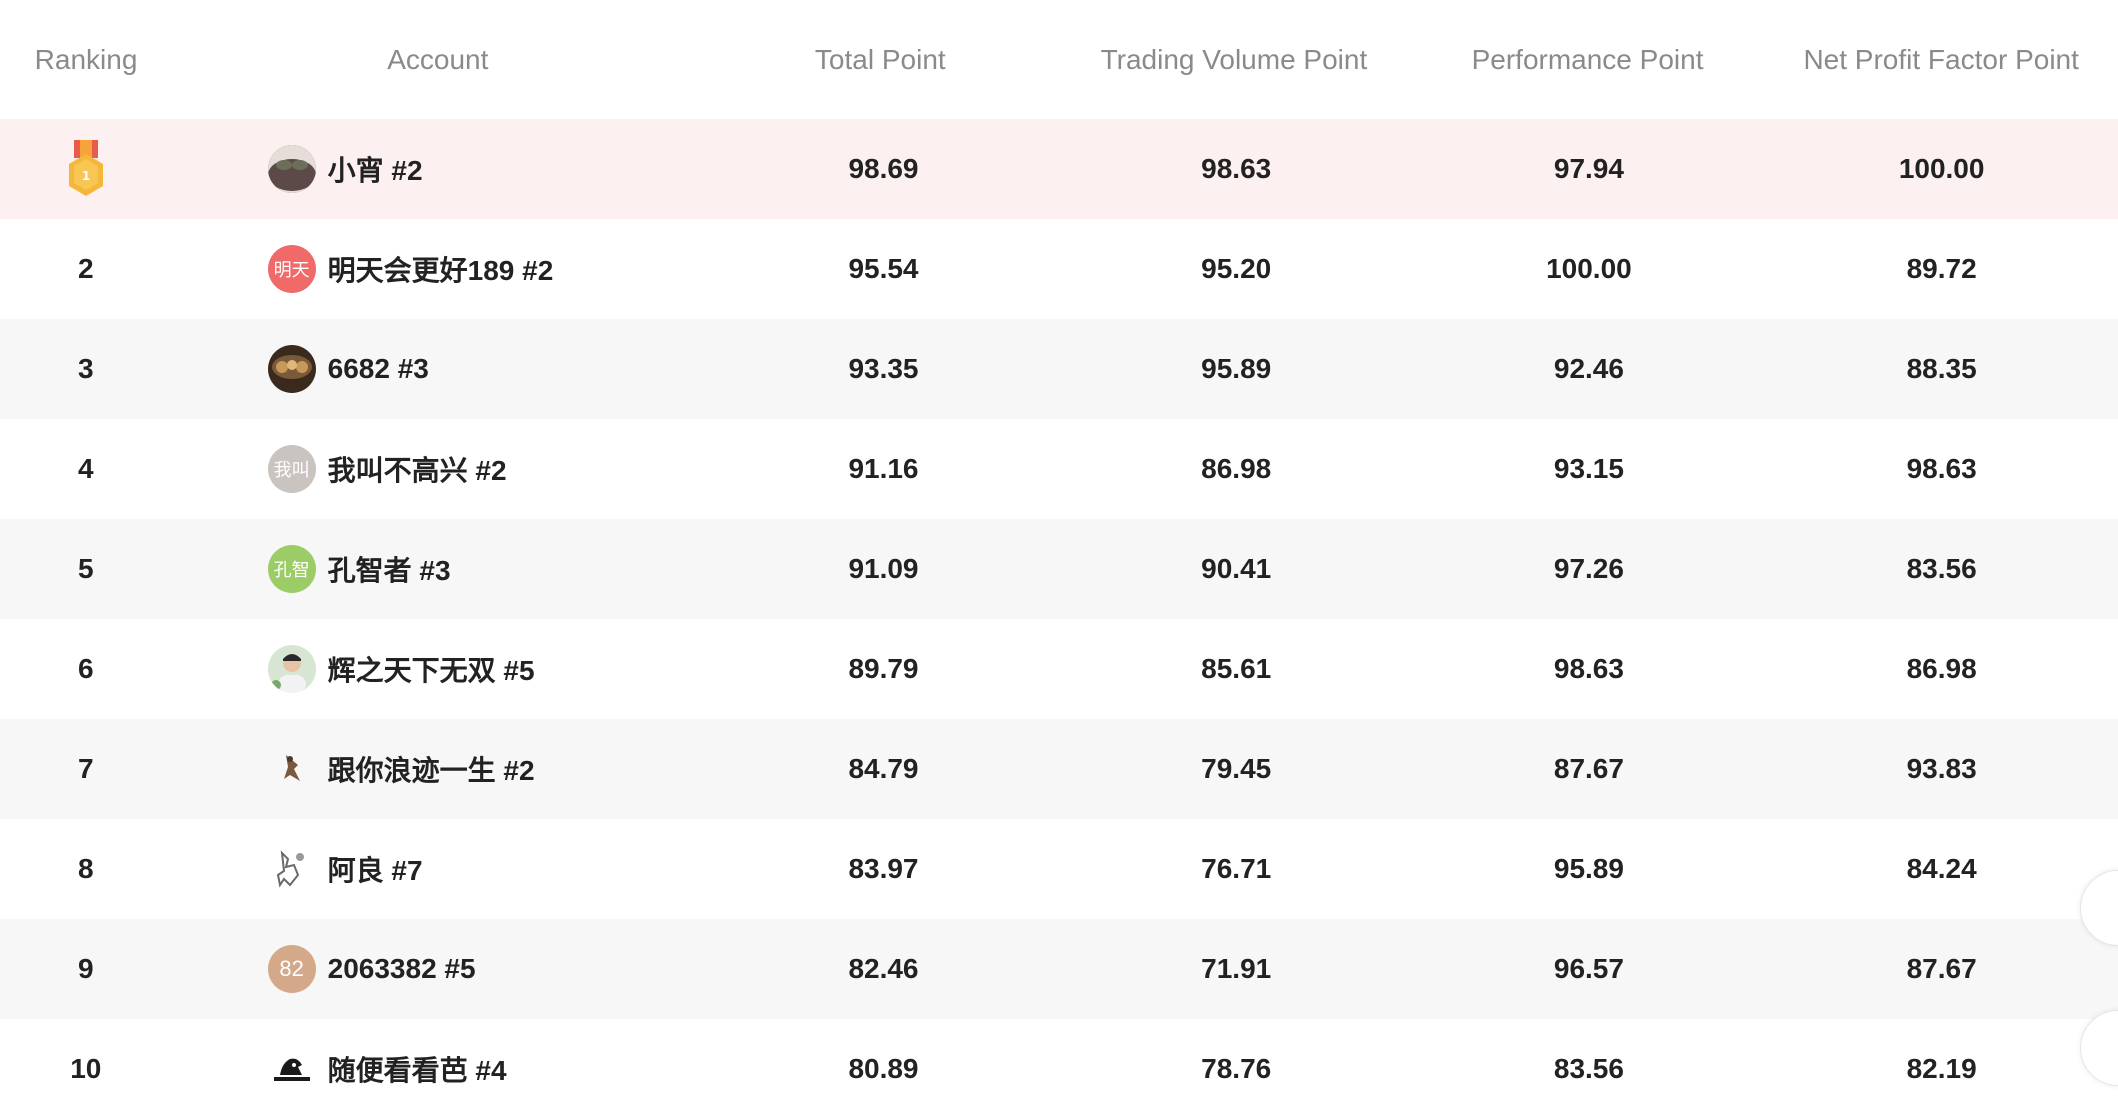 This screenshot has height=1119, width=2118. What do you see at coordinates (1236, 568) in the screenshot?
I see `trading-volume-point: 90.41` at bounding box center [1236, 568].